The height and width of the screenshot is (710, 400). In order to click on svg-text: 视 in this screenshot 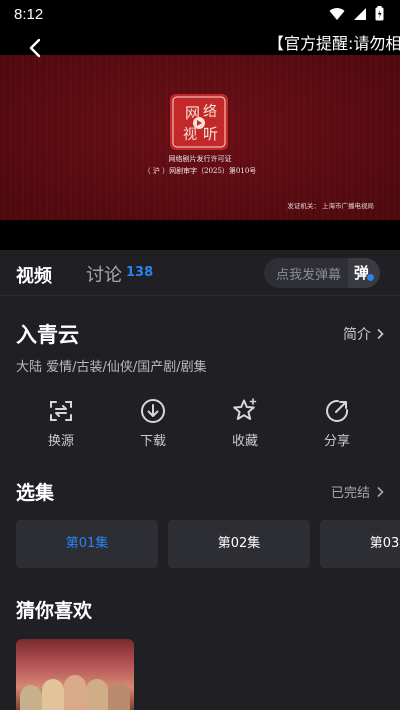, I will do `click(190, 135)`.